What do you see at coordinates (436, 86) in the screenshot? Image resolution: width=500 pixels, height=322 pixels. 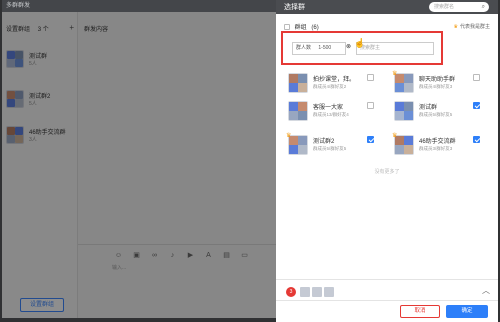 I see `group-stats: 群成员4/群好友3` at bounding box center [436, 86].